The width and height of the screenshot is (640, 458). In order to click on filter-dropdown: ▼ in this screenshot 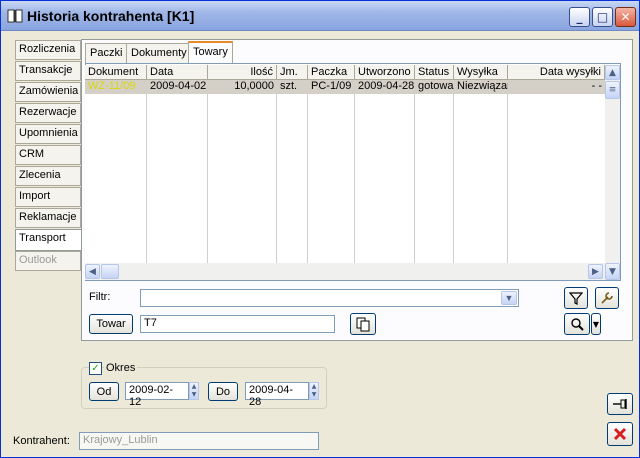, I will do `click(329, 298)`.